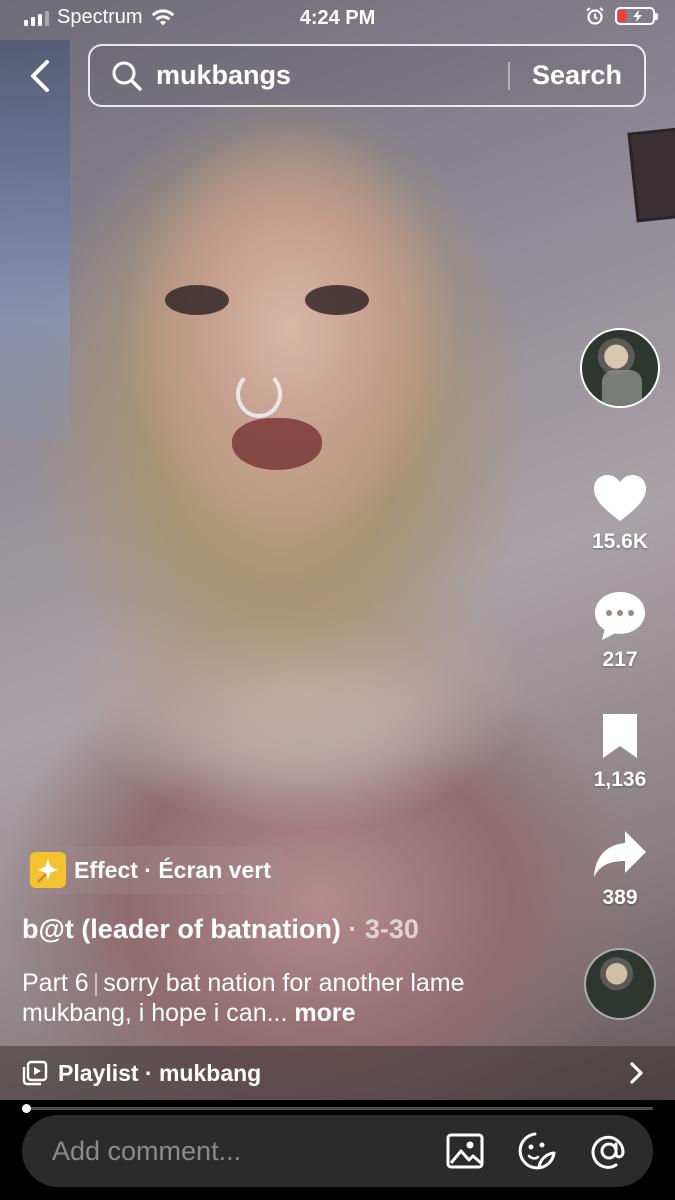 The height and width of the screenshot is (1200, 675). Describe the element at coordinates (332, 75) in the screenshot. I see `search-query: mukbangs` at that location.